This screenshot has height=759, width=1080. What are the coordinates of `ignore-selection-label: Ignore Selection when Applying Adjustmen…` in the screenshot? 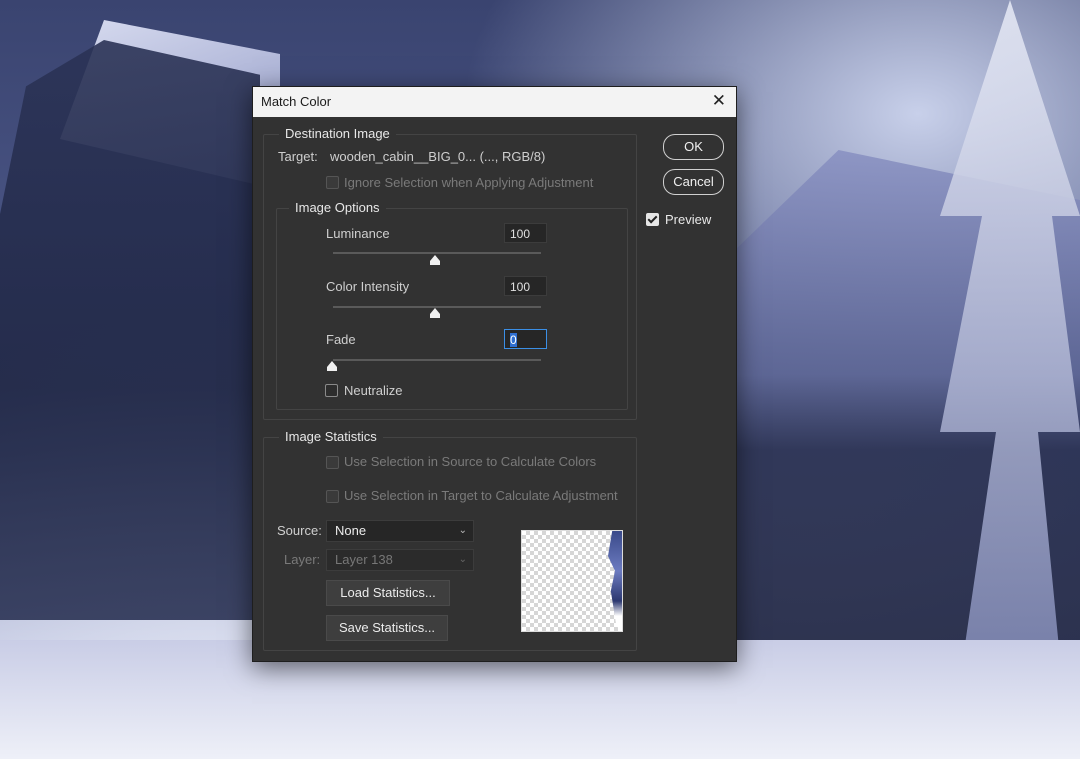 It's located at (469, 182).